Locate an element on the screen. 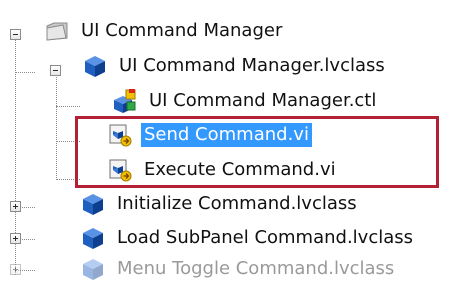 Image resolution: width=475 pixels, height=286 pixels. tree-item-ui-command-manager-lvclass: UI Command Manager.lvclass is located at coordinates (235, 66).